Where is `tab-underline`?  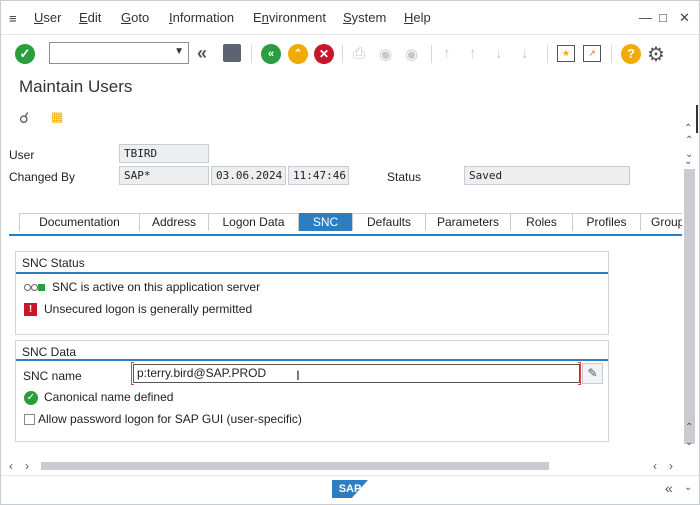 tab-underline is located at coordinates (345, 235).